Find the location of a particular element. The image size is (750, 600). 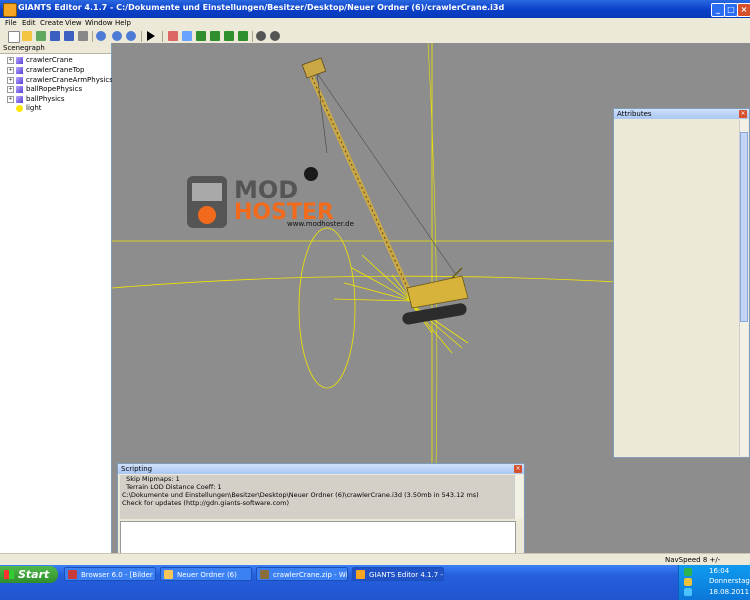

play-icon is located at coordinates (151, 36).